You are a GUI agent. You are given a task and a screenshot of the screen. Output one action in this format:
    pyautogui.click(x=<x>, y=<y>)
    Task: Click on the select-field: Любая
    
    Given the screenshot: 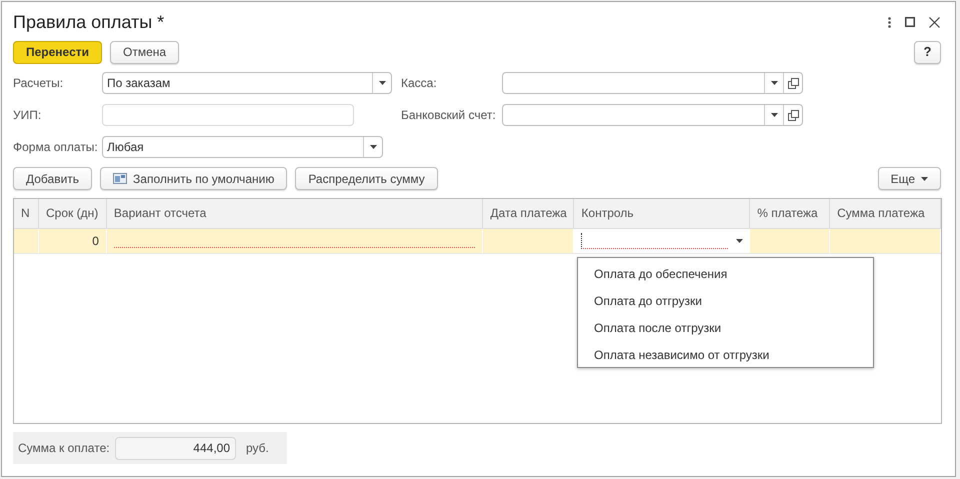 What is the action you would take?
    pyautogui.click(x=242, y=147)
    